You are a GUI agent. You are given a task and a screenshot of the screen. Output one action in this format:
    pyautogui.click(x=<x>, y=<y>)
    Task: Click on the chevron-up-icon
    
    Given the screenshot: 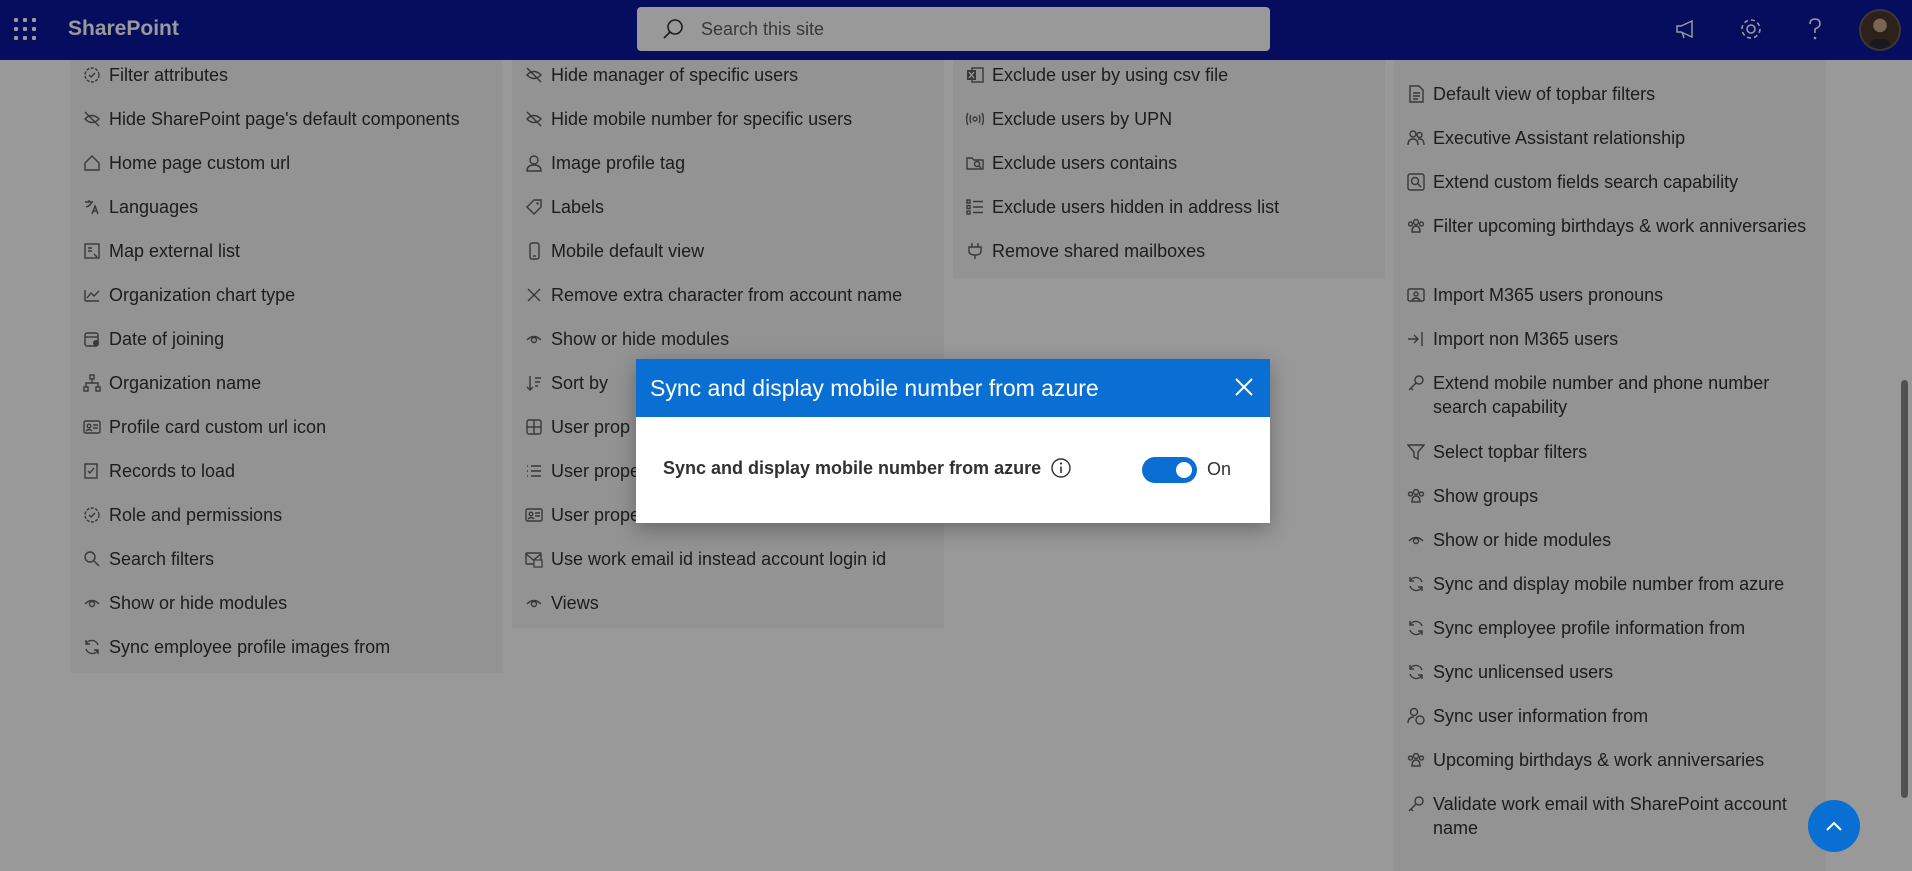 What is the action you would take?
    pyautogui.click(x=1834, y=826)
    